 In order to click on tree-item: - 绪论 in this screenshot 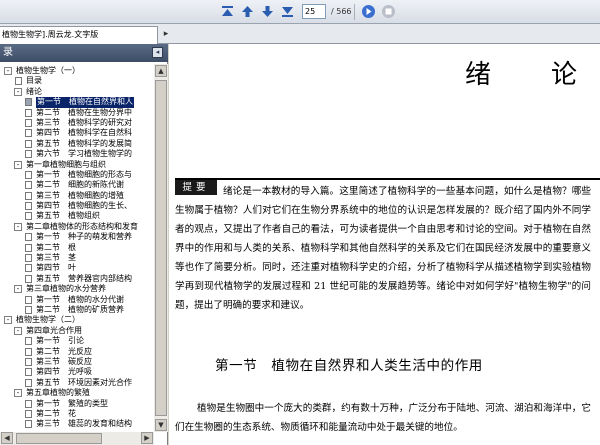, I will do `click(77, 92)`.